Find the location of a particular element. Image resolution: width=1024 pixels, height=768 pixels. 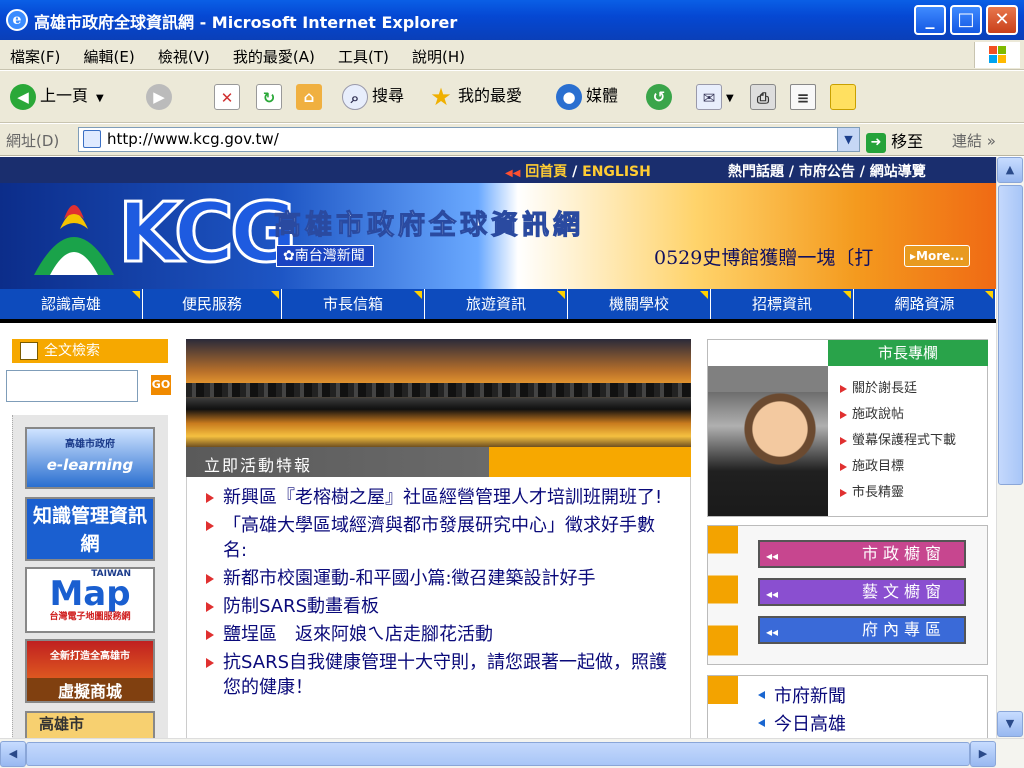

address-dropdown-icon: ▼ is located at coordinates (848, 139).